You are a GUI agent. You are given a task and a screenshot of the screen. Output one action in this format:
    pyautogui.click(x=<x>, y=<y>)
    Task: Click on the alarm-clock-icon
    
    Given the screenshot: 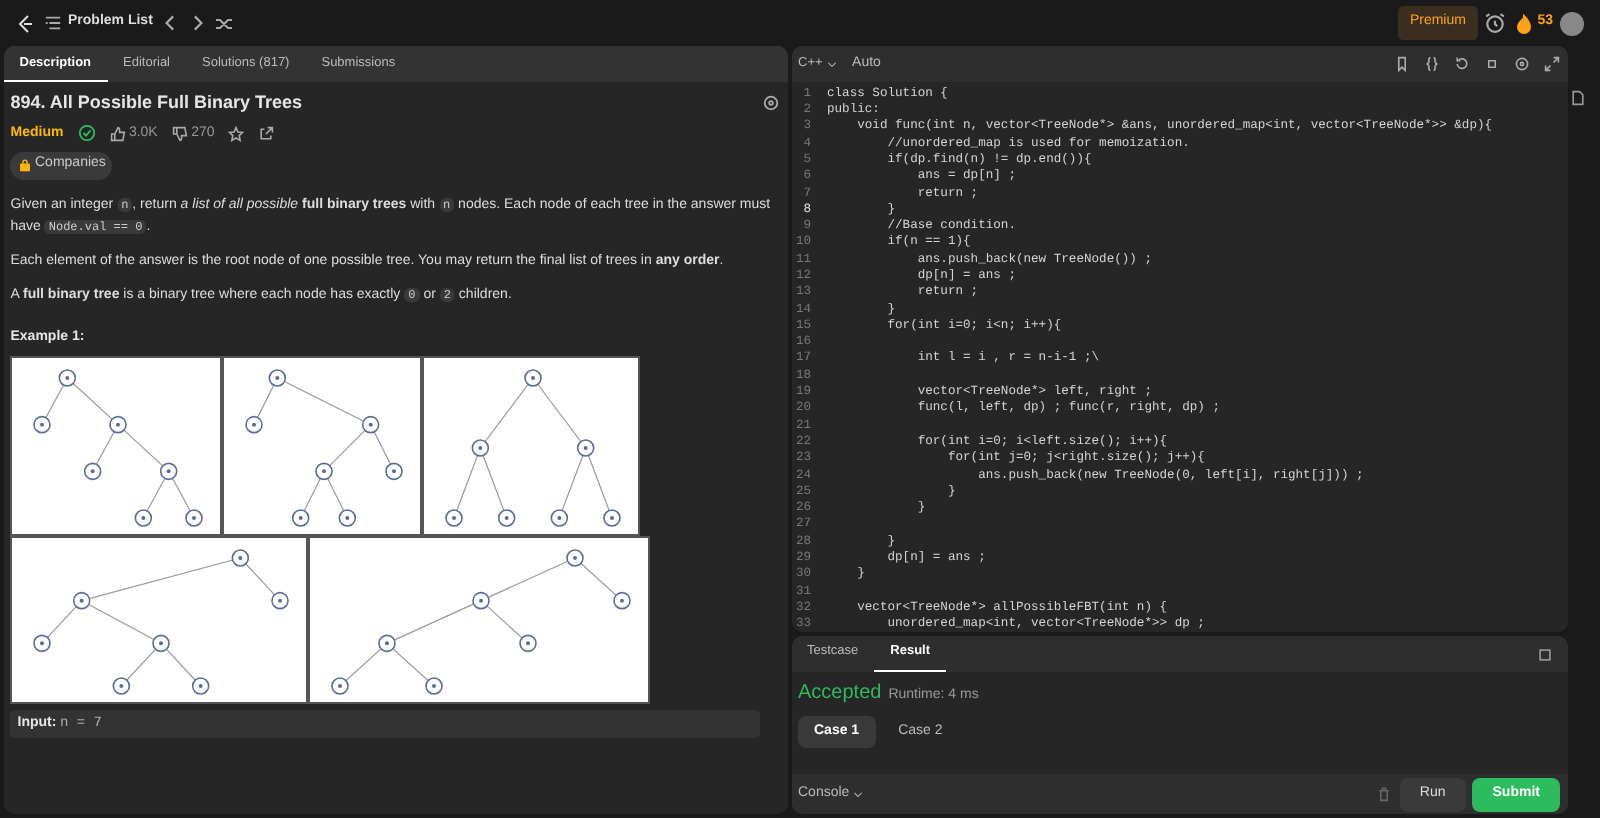 What is the action you would take?
    pyautogui.click(x=1495, y=23)
    